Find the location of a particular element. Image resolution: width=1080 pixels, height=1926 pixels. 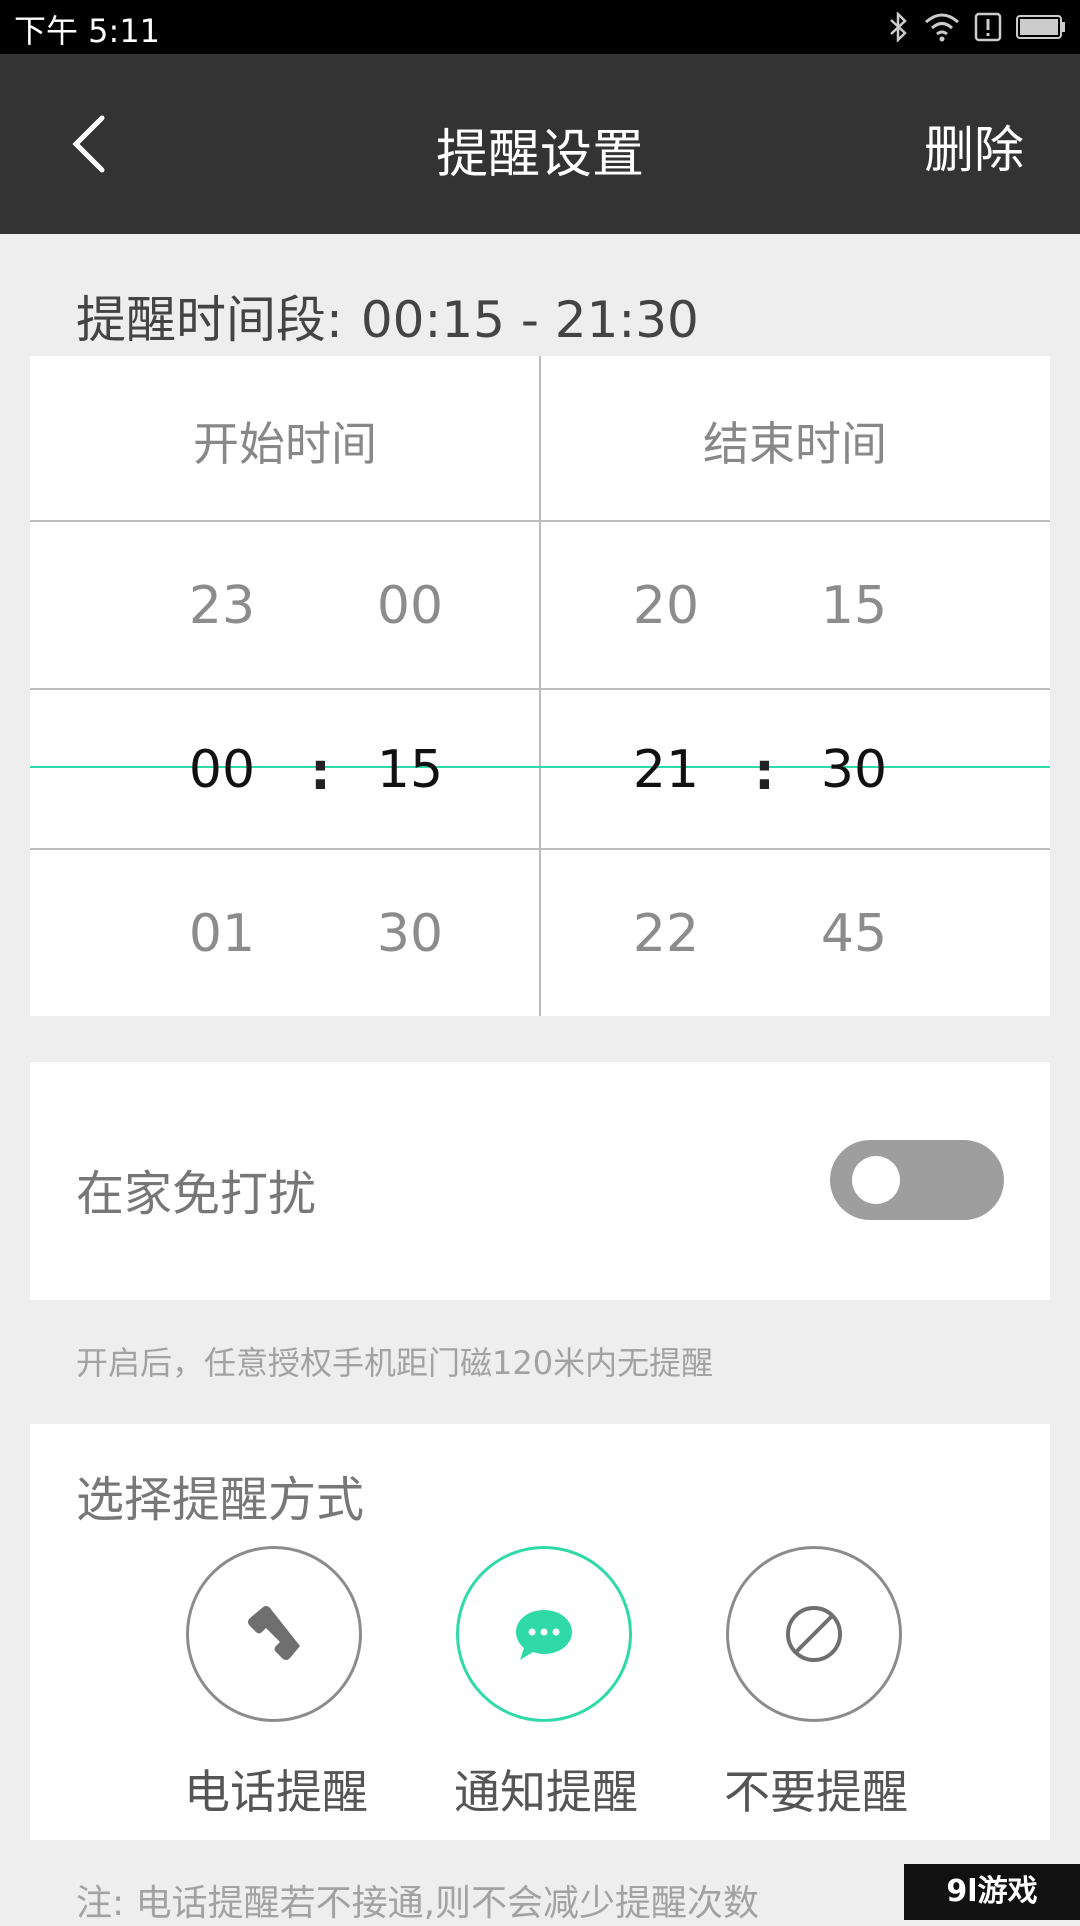

wifi-icon is located at coordinates (942, 27).